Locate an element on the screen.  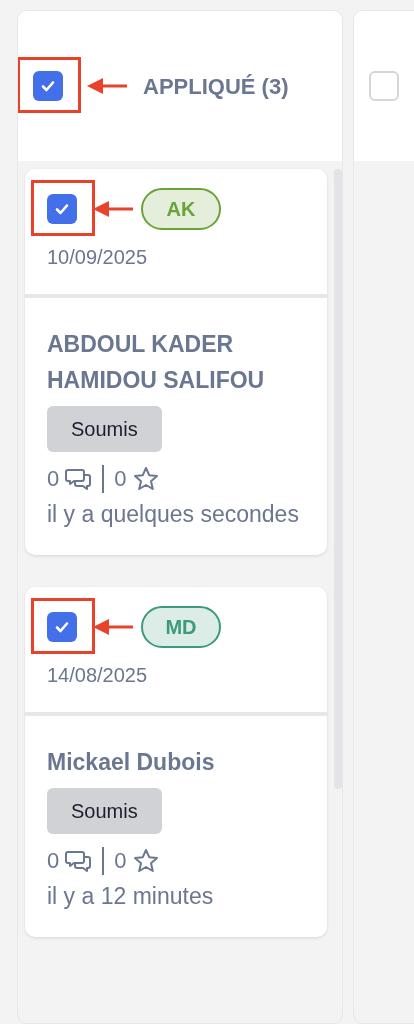
candidate-name: Mickael Dubois is located at coordinates (131, 762).